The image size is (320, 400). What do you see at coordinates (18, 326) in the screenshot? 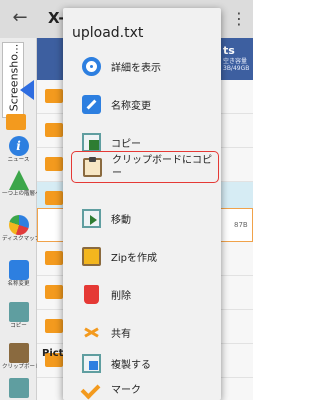
I see `tool-copy-label: コピー` at bounding box center [18, 326].